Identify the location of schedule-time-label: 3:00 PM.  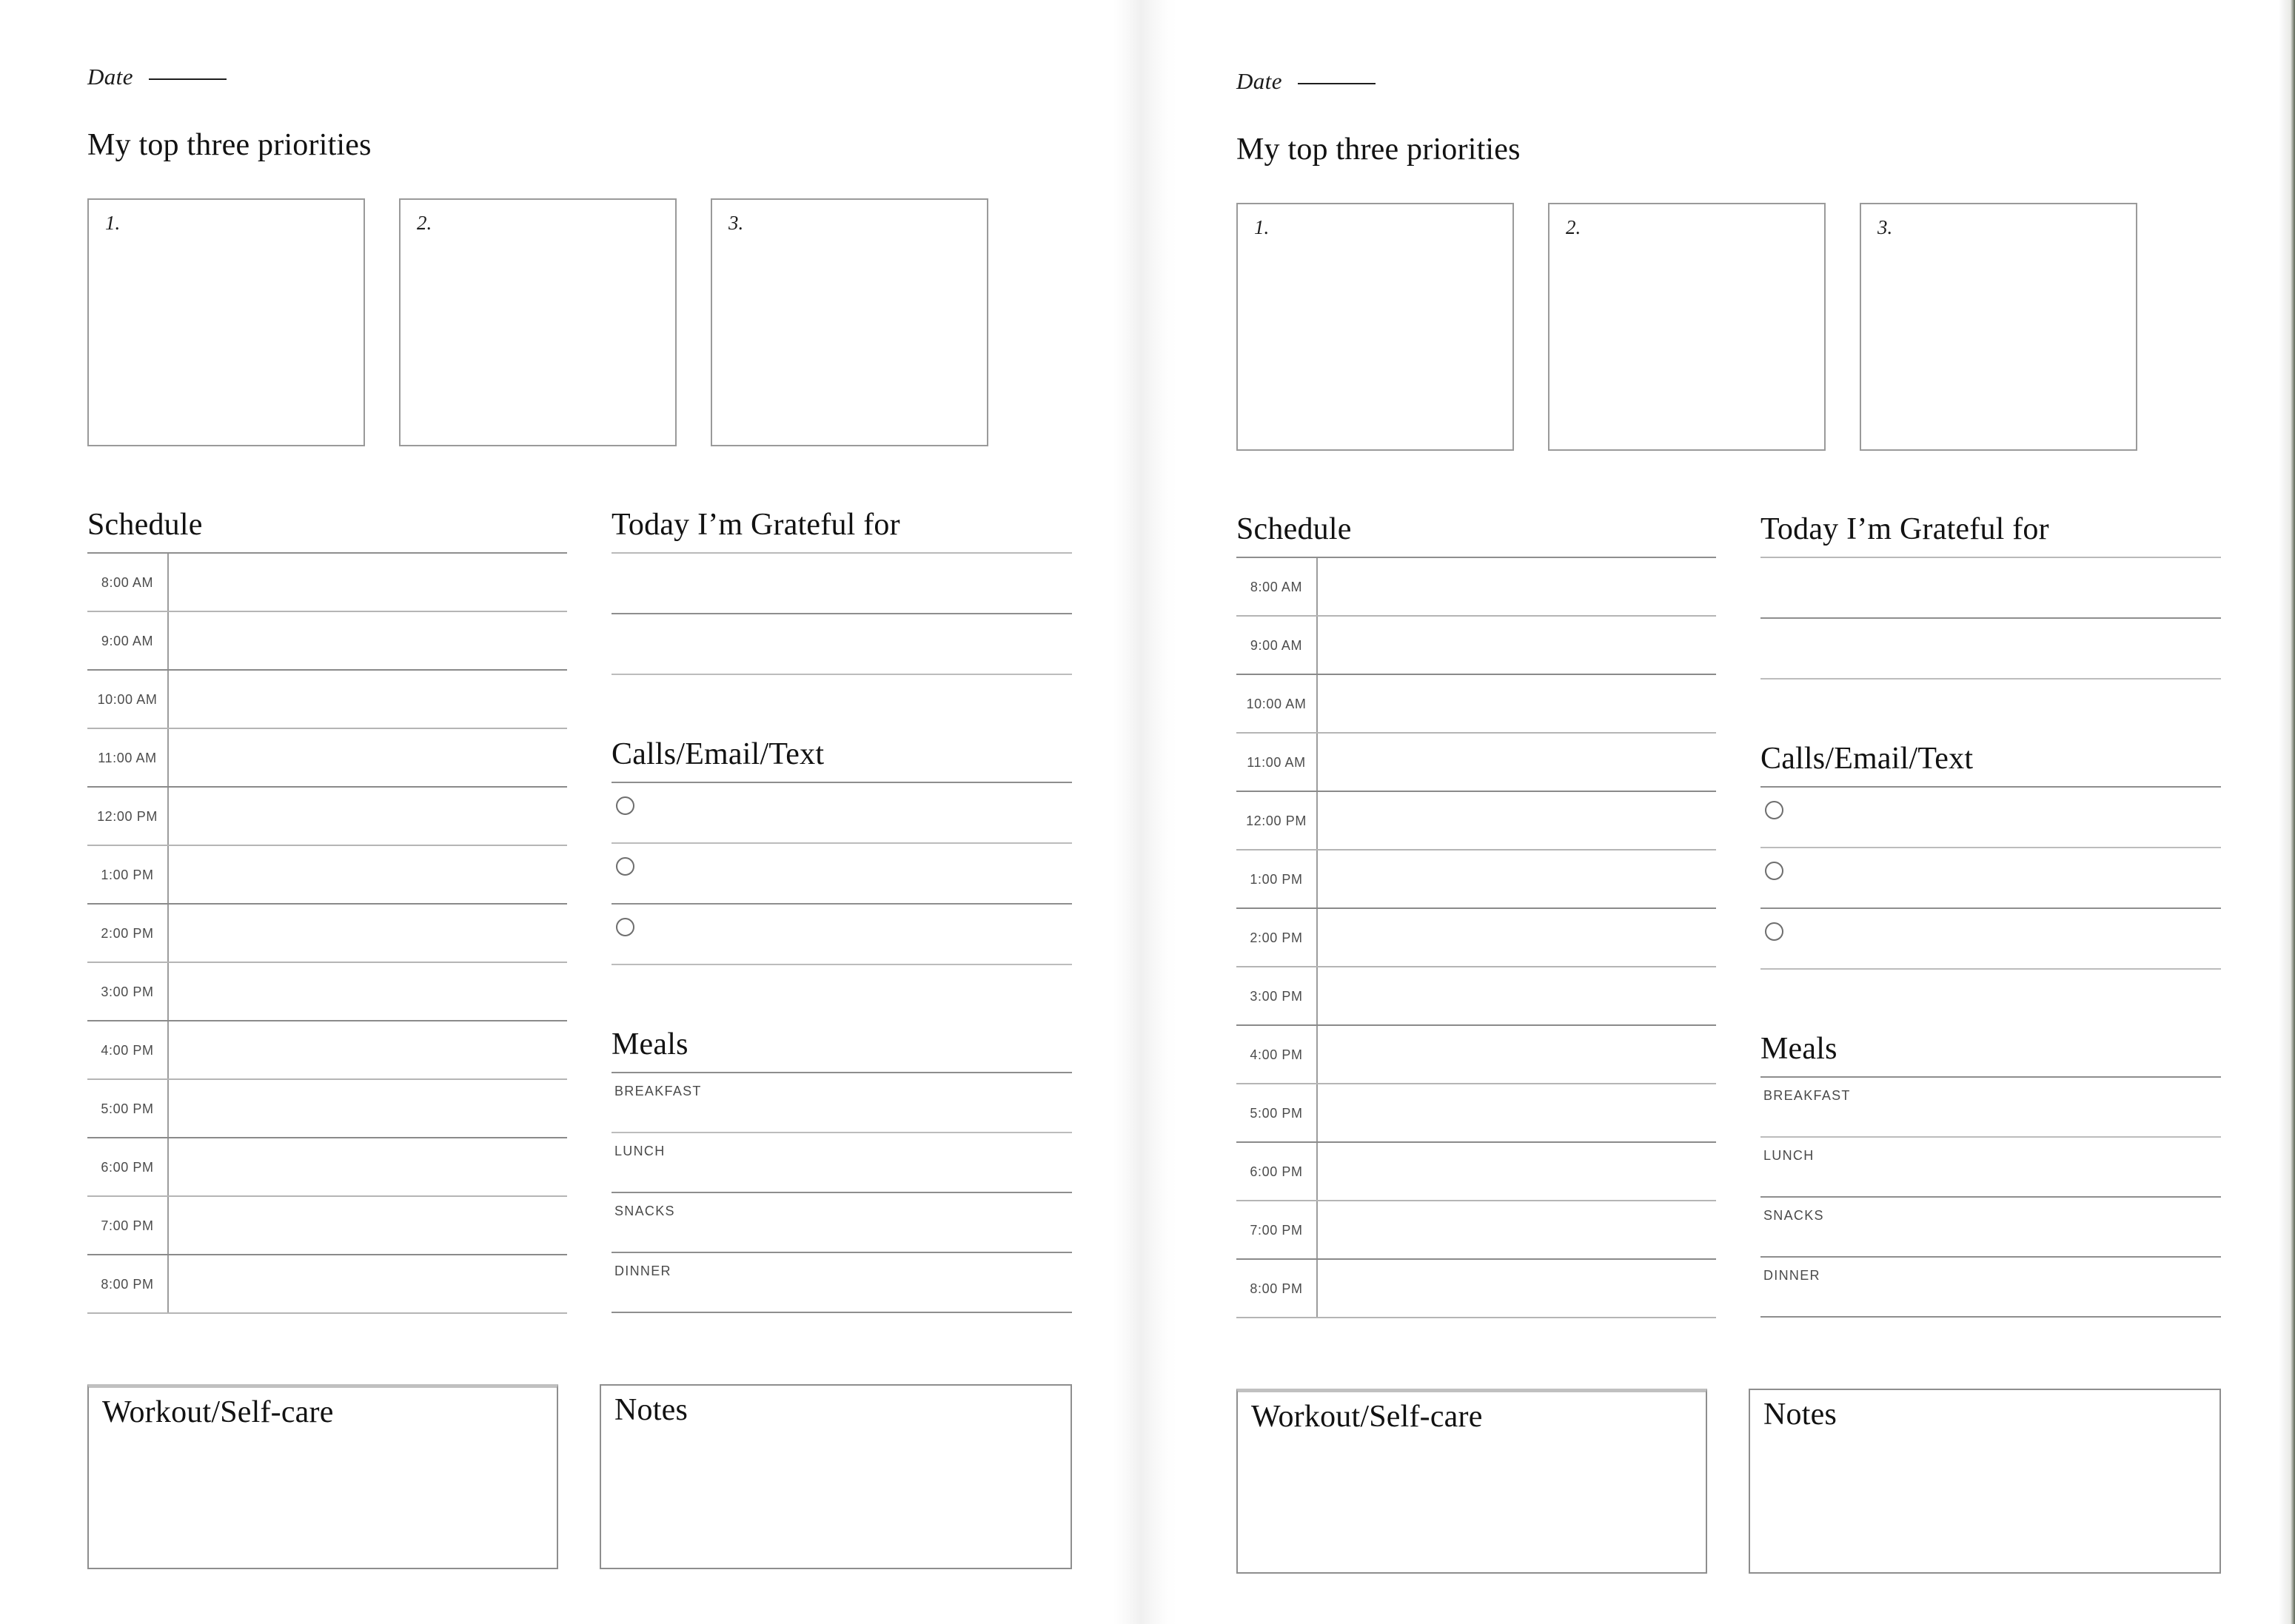
(128, 991).